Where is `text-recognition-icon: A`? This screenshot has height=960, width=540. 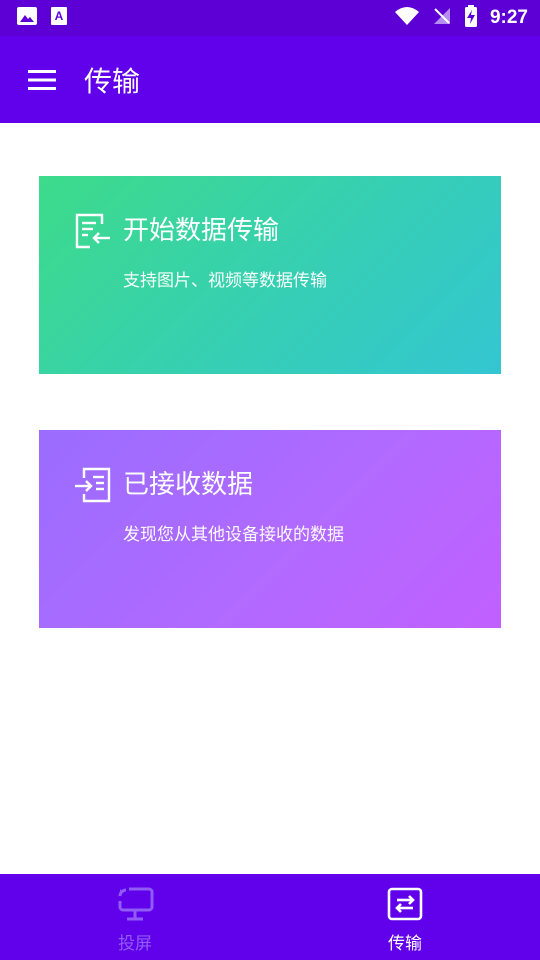
text-recognition-icon: A is located at coordinates (59, 18).